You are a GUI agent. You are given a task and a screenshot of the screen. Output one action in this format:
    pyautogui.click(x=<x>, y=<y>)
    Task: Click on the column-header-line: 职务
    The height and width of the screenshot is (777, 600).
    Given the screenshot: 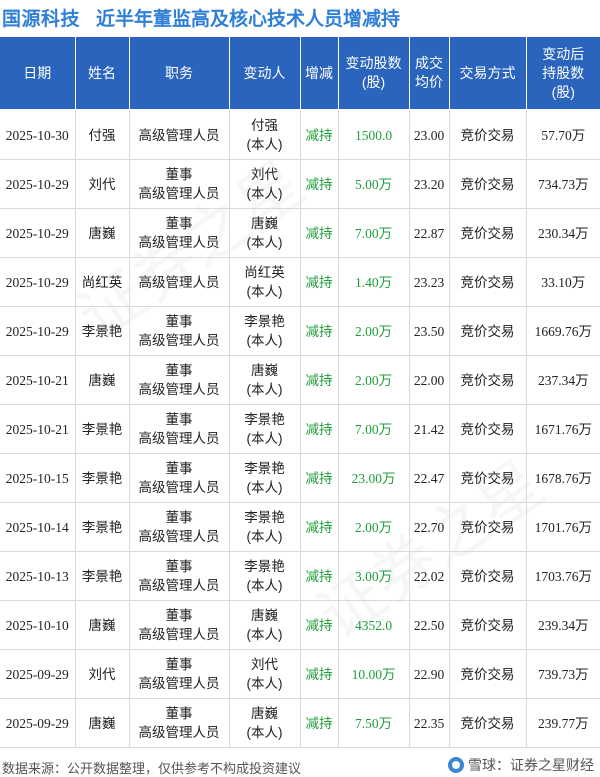 What is the action you would take?
    pyautogui.click(x=179, y=72)
    